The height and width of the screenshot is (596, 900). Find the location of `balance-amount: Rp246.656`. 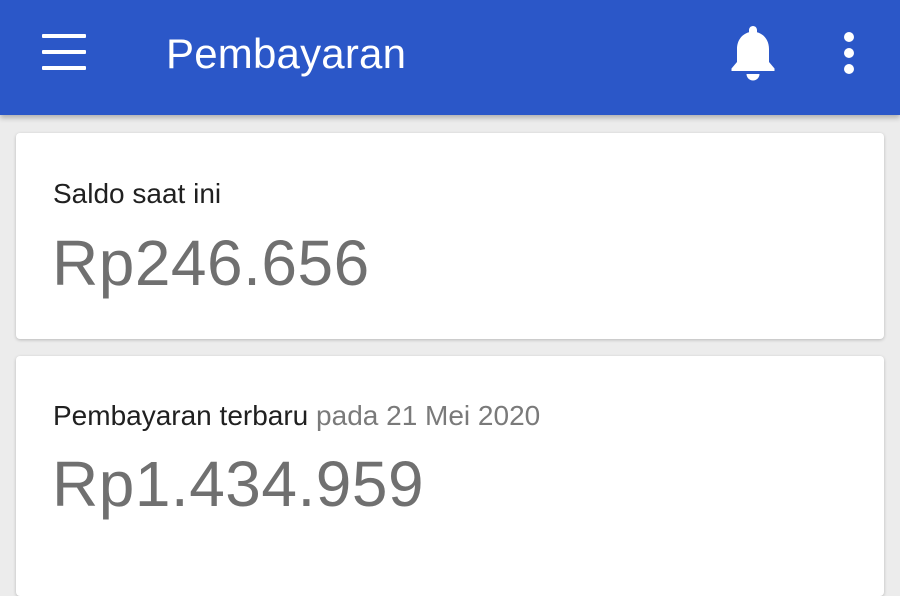

balance-amount: Rp246.656 is located at coordinates (211, 263).